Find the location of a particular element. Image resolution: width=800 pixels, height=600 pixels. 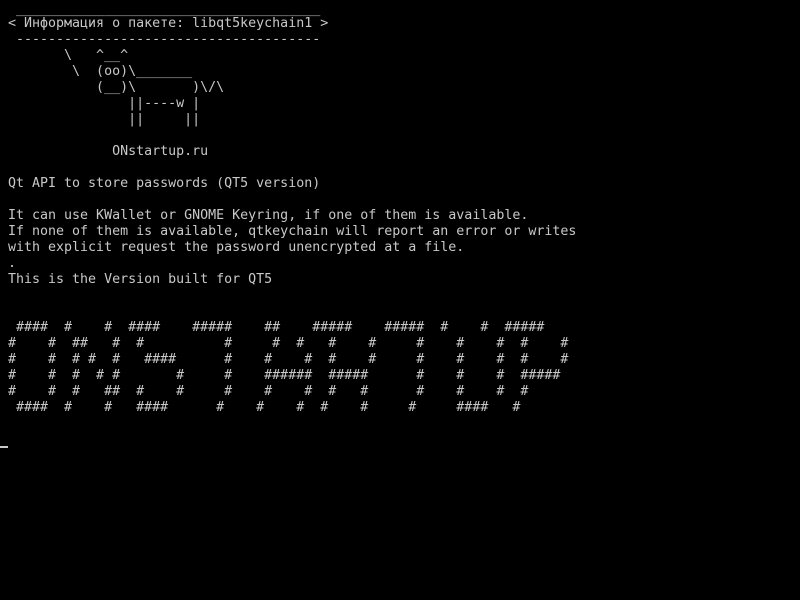

banner-line: # # # ## # # # # # # # # # # # is located at coordinates (268, 391).